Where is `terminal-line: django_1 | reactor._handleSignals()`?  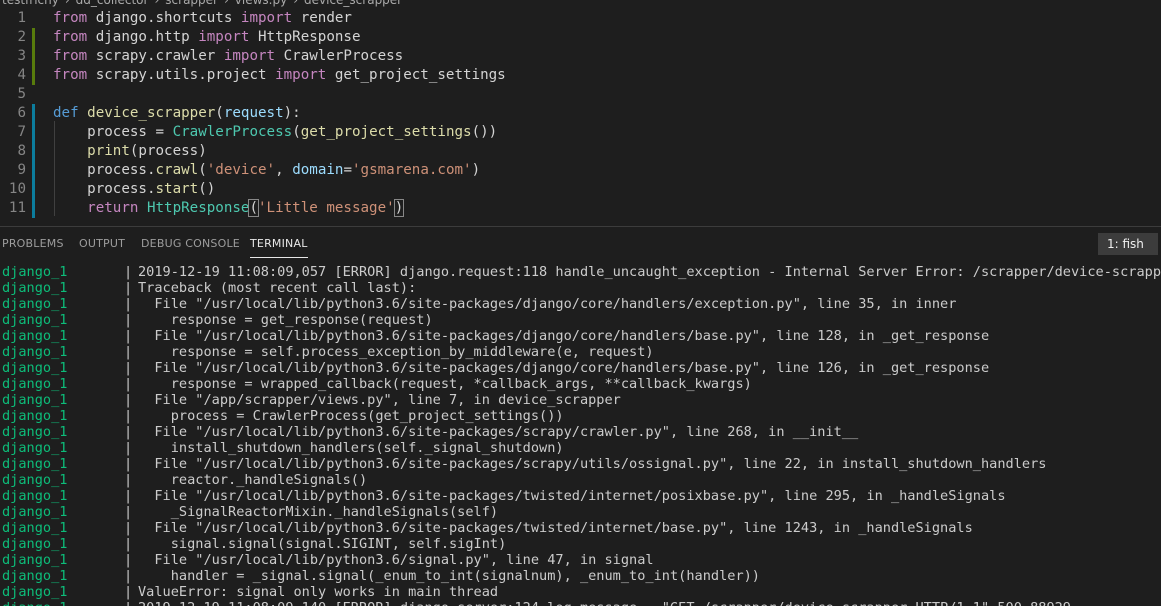
terminal-line: django_1 | reactor._handleSignals() is located at coordinates (580, 480).